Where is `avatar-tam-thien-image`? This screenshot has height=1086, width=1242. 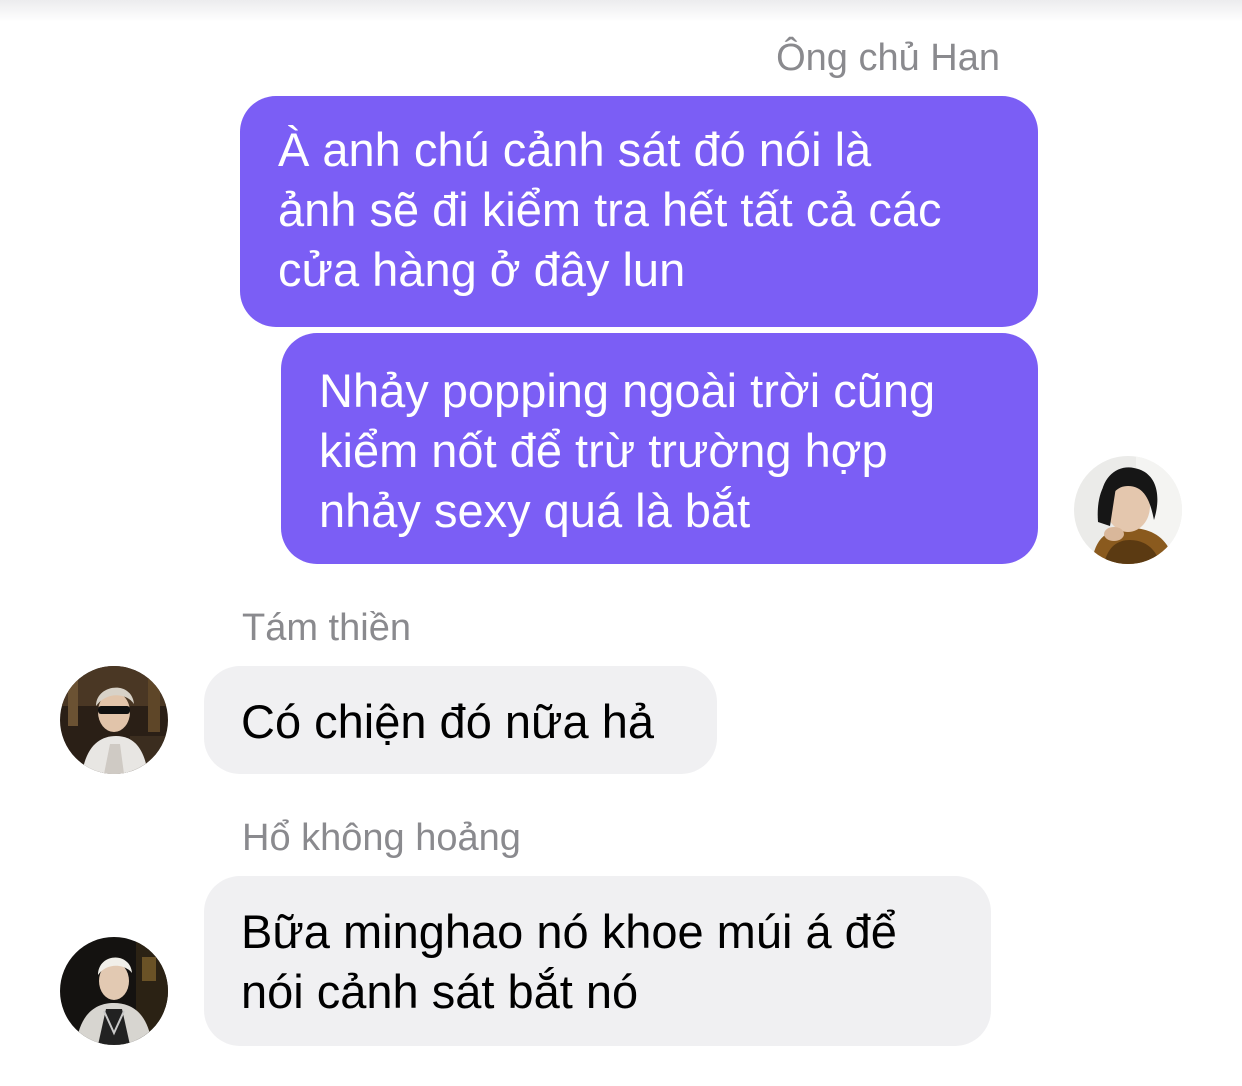 avatar-tam-thien-image is located at coordinates (114, 720).